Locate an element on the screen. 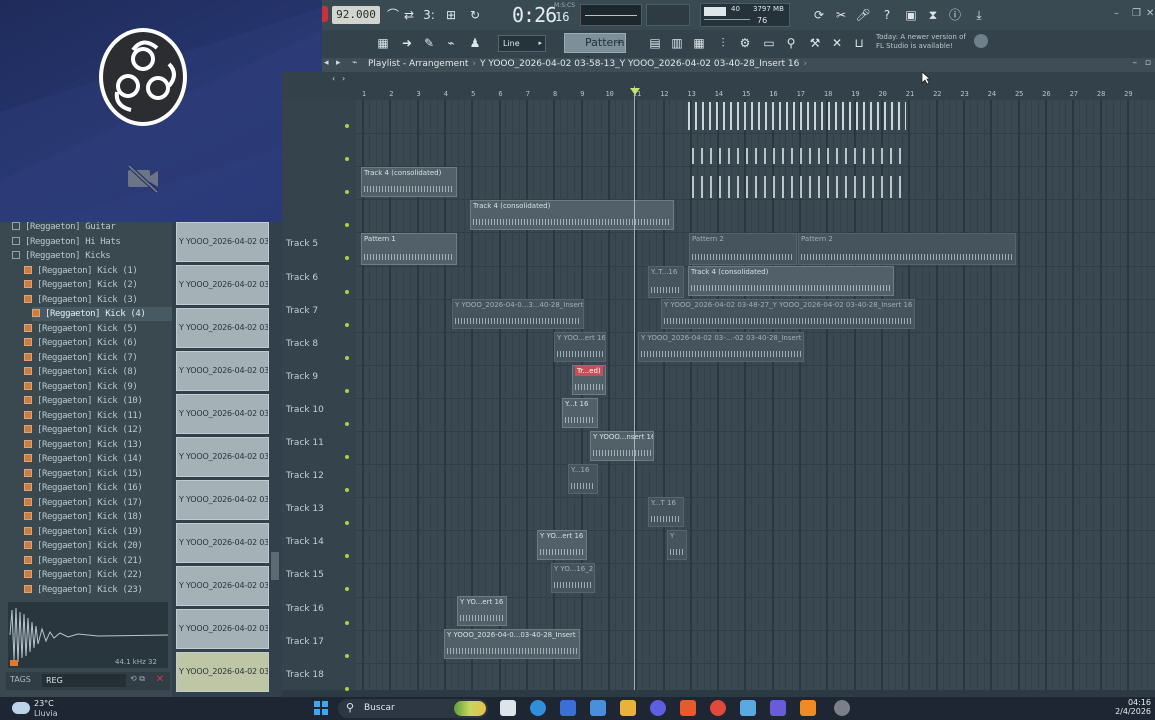 The width and height of the screenshot is (1155, 720). audio-clip: Y YO...16_2 is located at coordinates (573, 578).